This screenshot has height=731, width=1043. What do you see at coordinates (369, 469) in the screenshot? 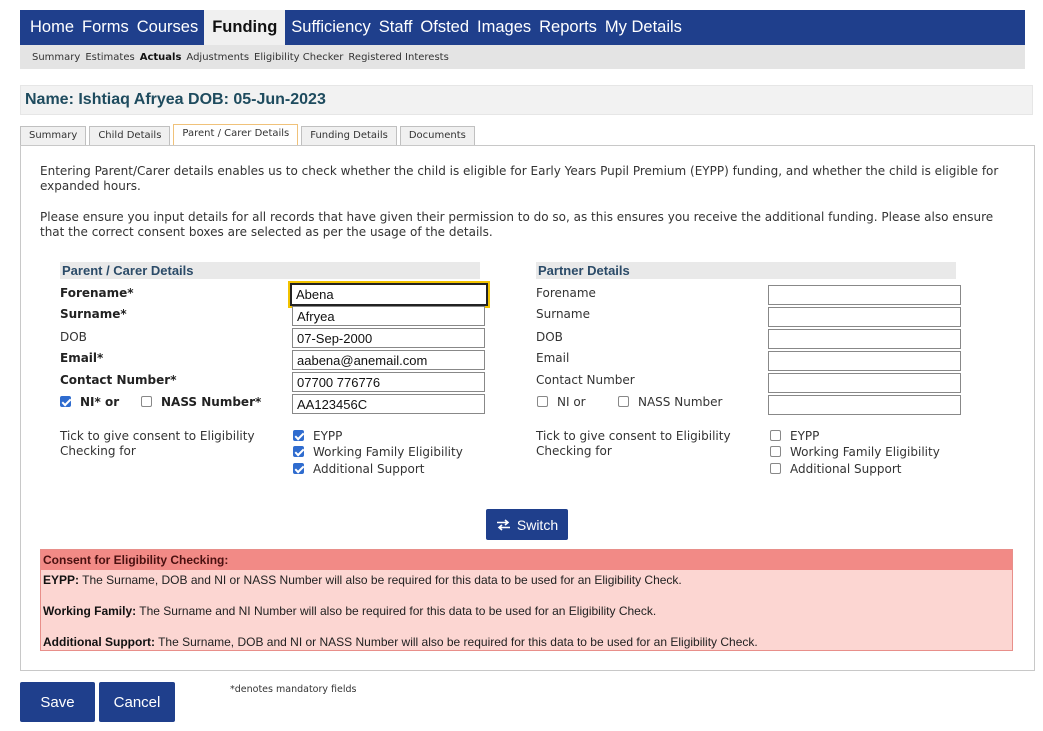
I see `parent-consent-additional-support-label: Additional Support` at bounding box center [369, 469].